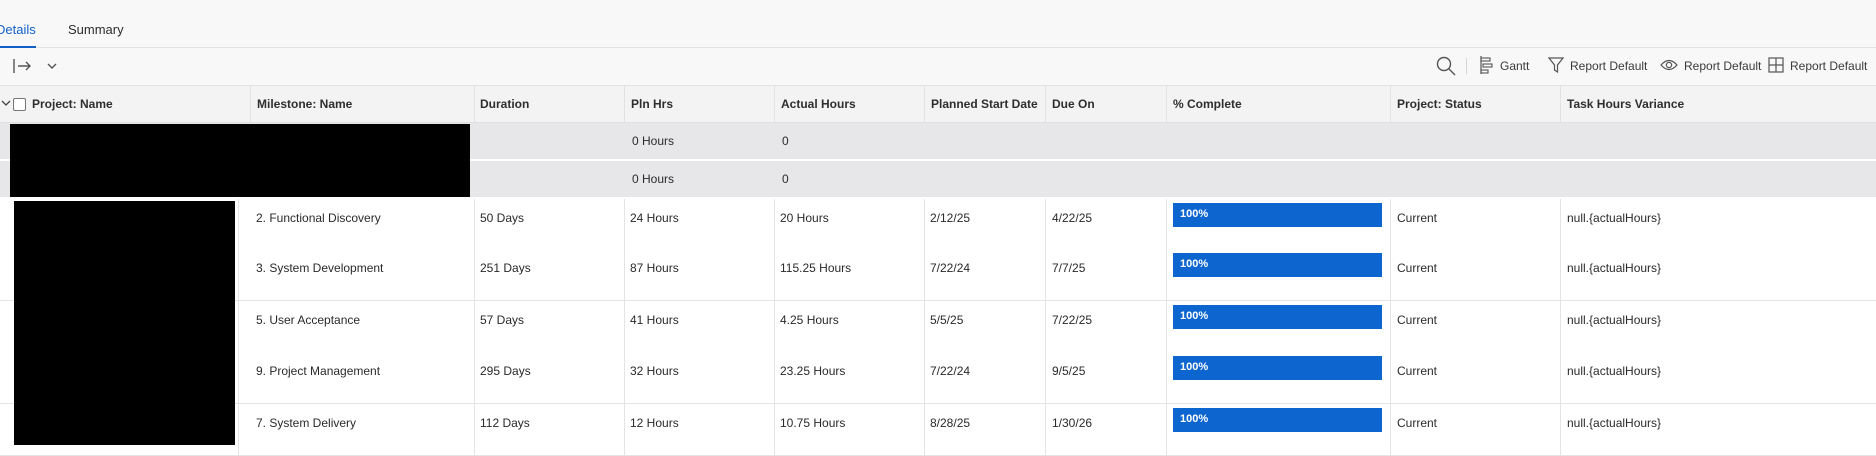 This screenshot has width=1876, height=456. Describe the element at coordinates (6, 104) in the screenshot. I see `expand-all-icon` at that location.